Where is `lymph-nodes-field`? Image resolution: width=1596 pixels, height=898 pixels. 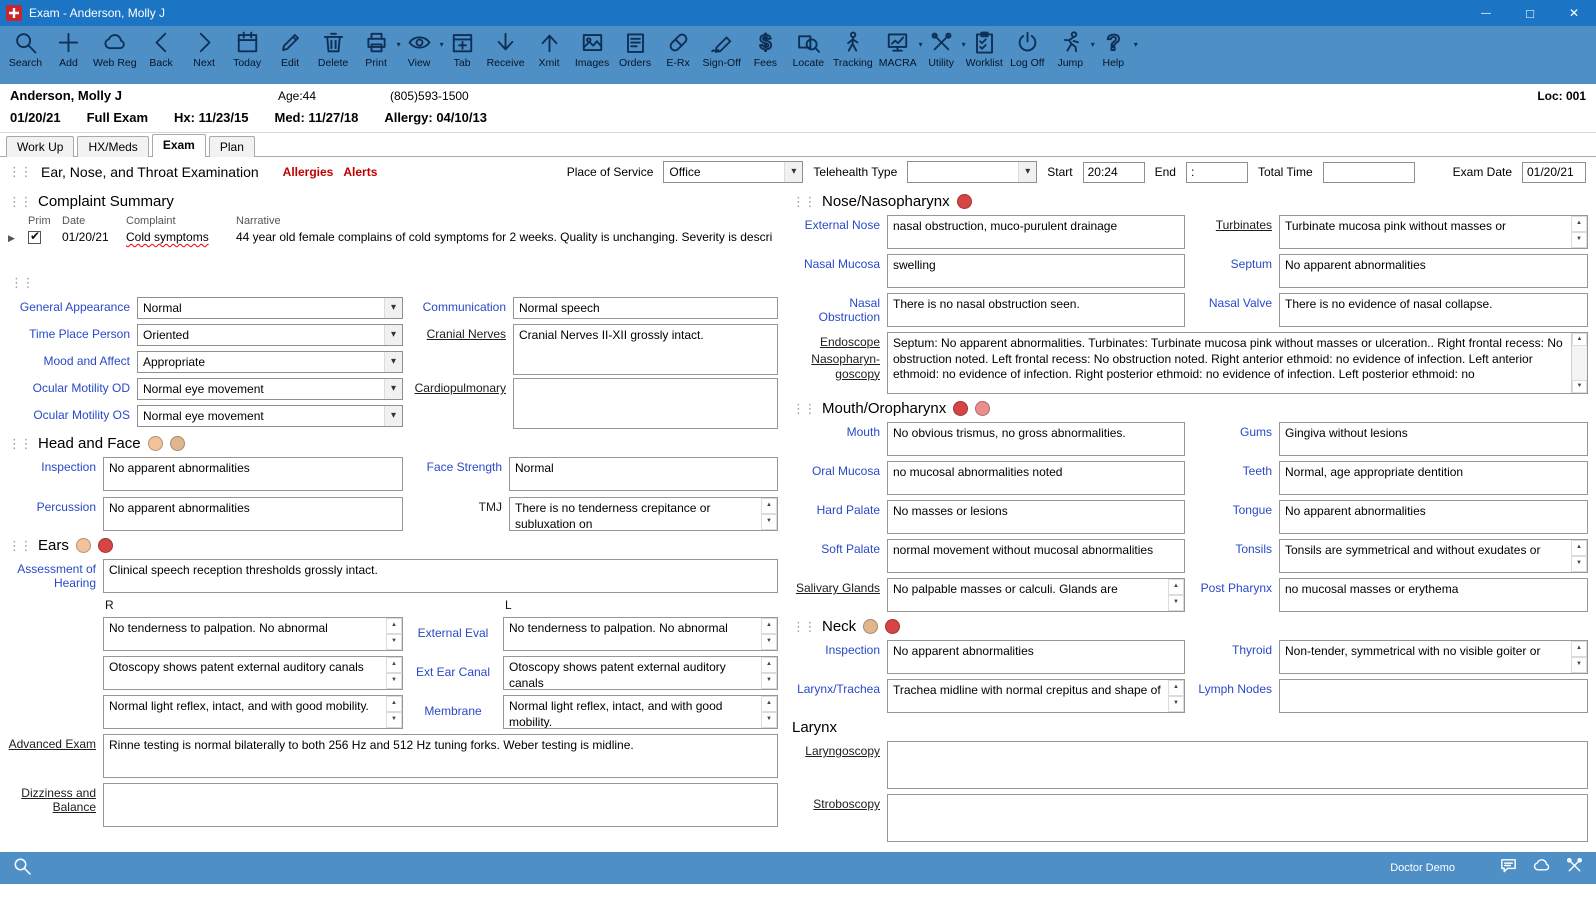 lymph-nodes-field is located at coordinates (1433, 696).